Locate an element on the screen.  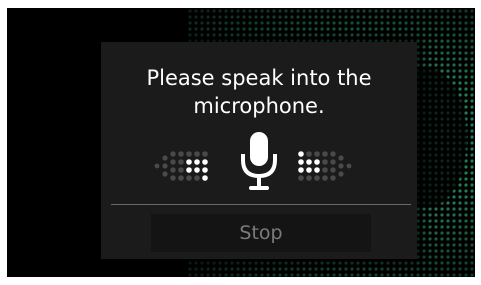
stop-button: Stop is located at coordinates (261, 233).